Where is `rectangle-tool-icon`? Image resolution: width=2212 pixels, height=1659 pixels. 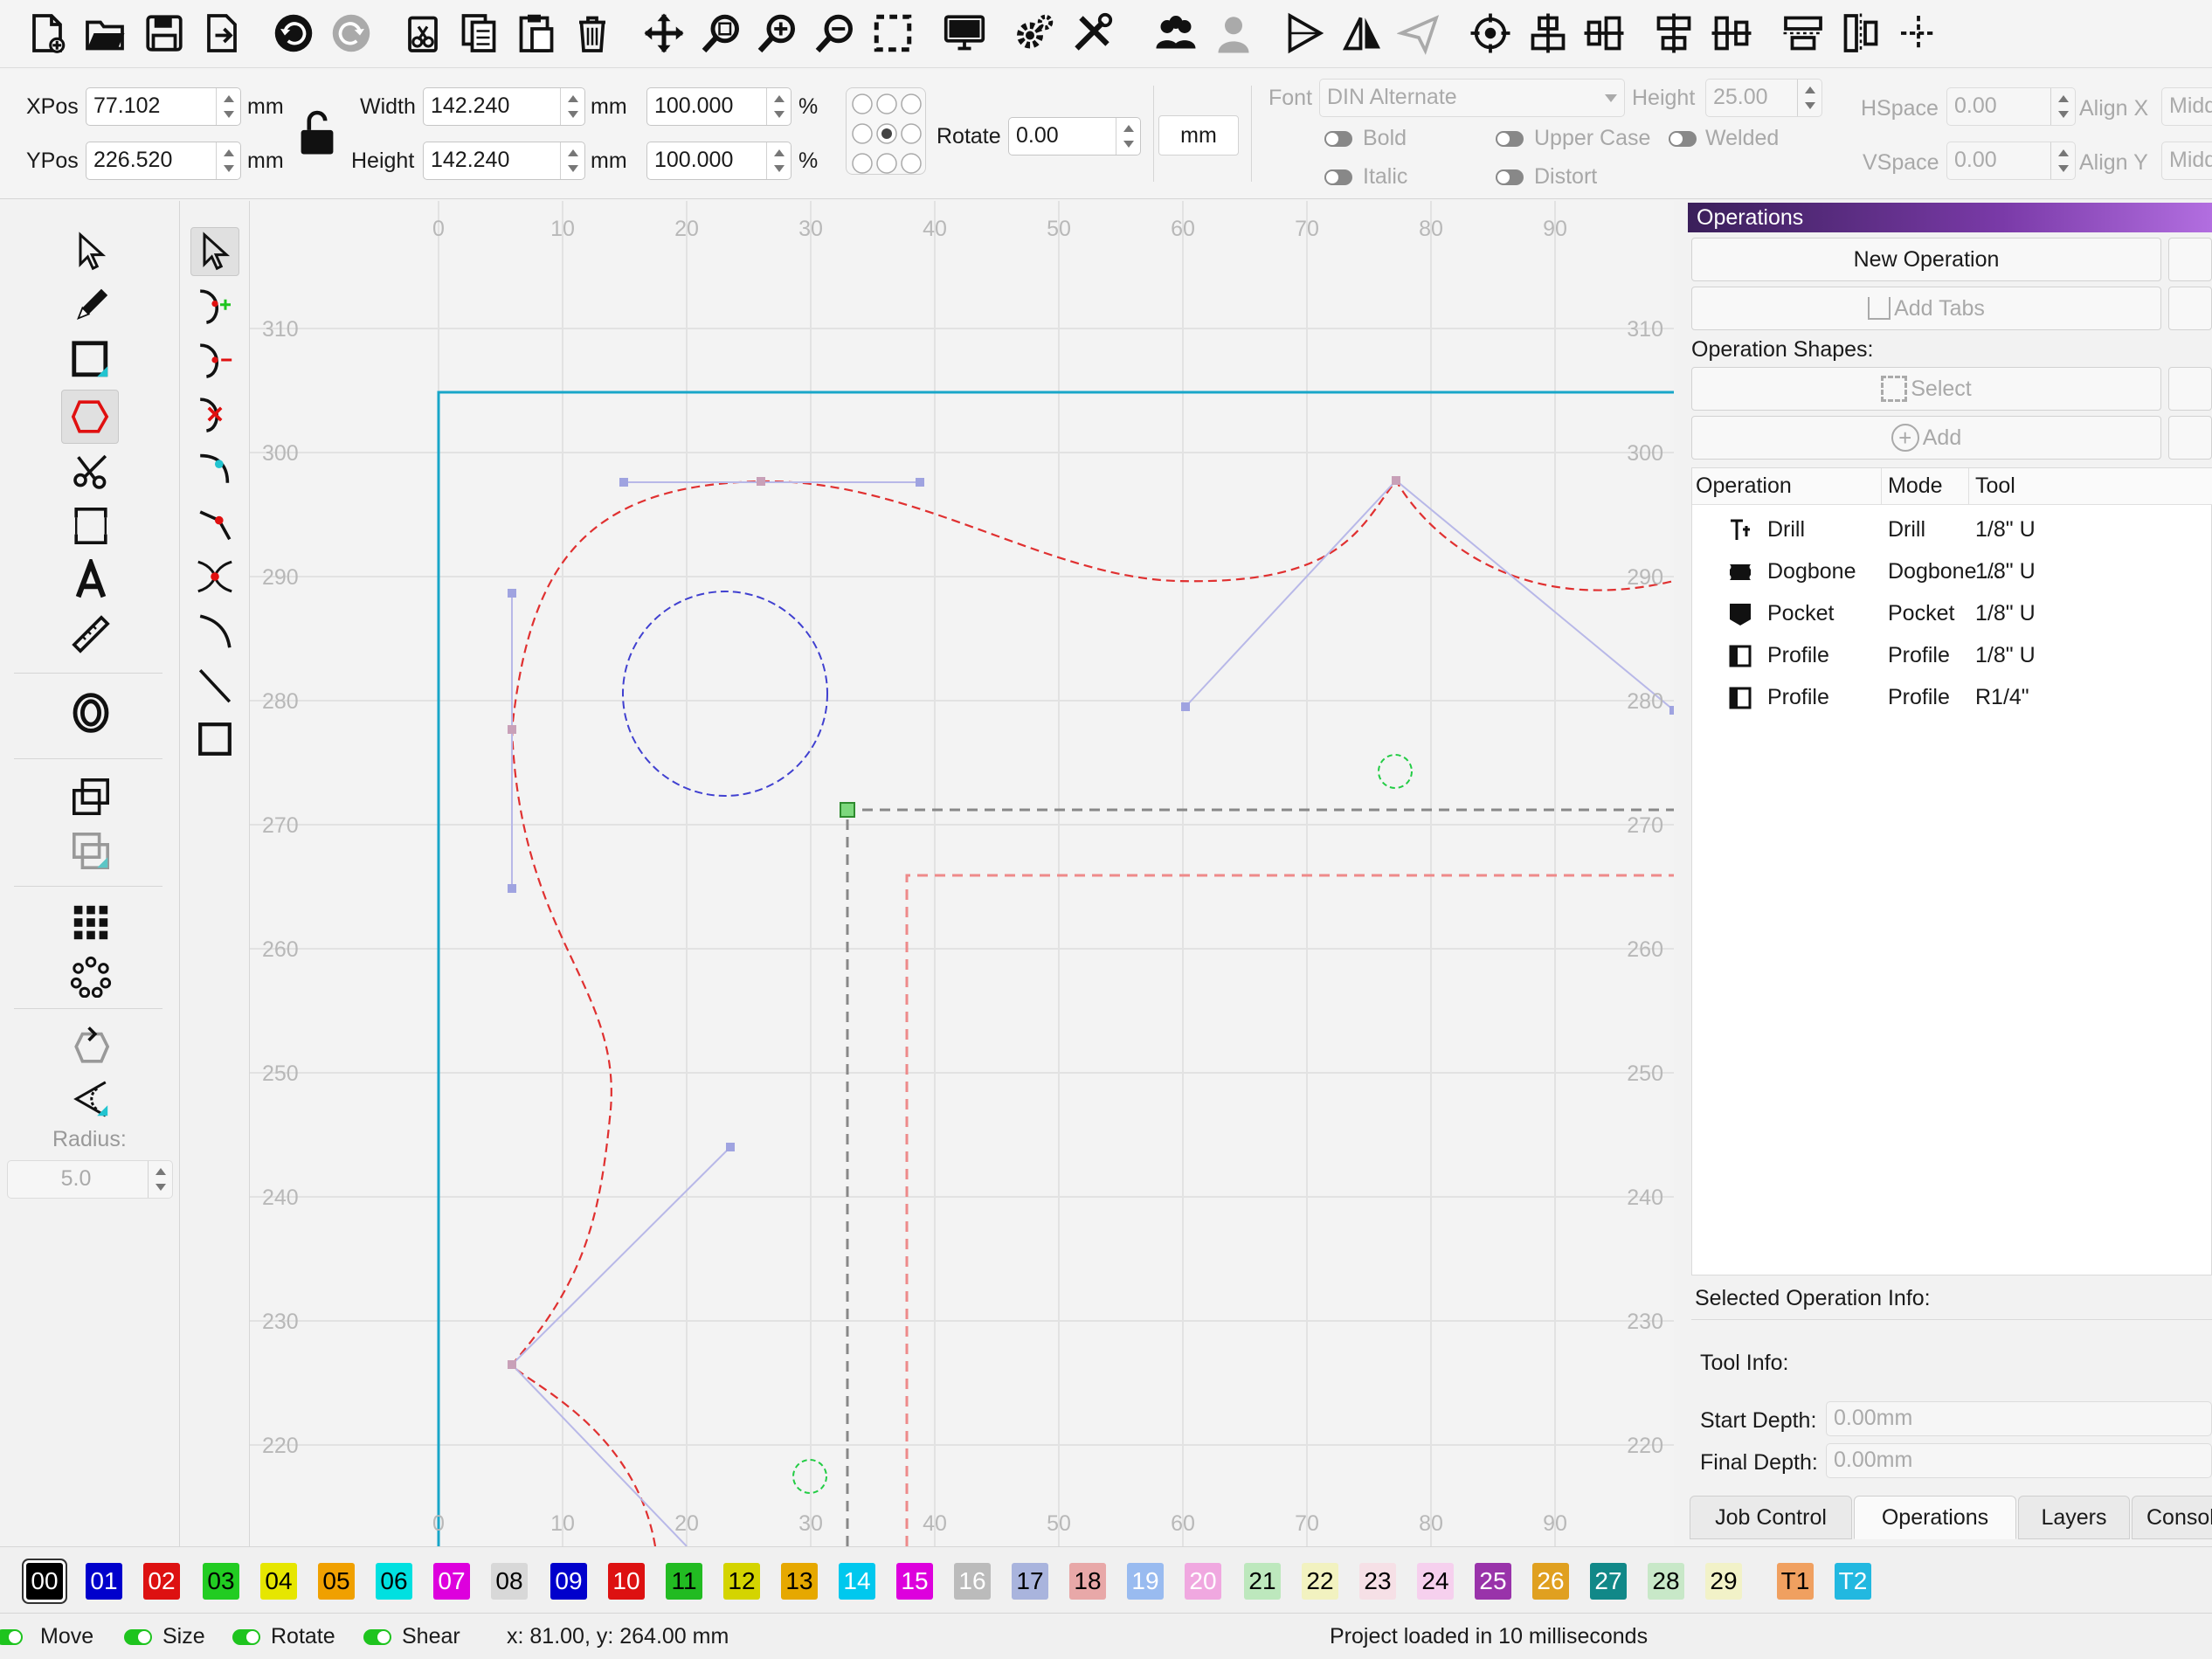
rectangle-tool-icon is located at coordinates (90, 359).